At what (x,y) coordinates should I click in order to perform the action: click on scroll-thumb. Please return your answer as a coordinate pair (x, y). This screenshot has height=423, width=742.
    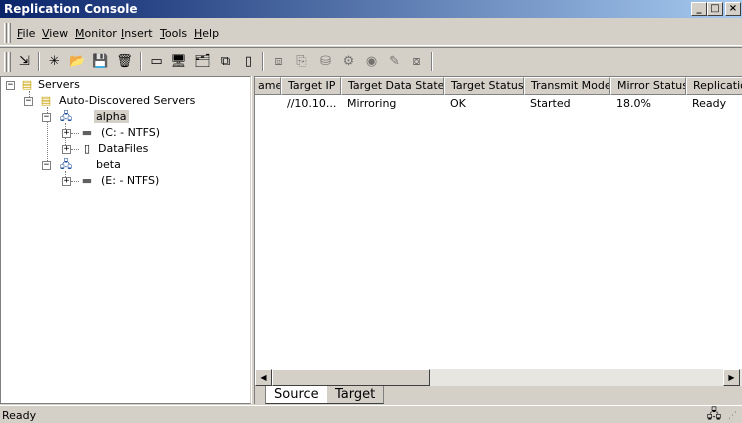
    Looking at the image, I should click on (351, 377).